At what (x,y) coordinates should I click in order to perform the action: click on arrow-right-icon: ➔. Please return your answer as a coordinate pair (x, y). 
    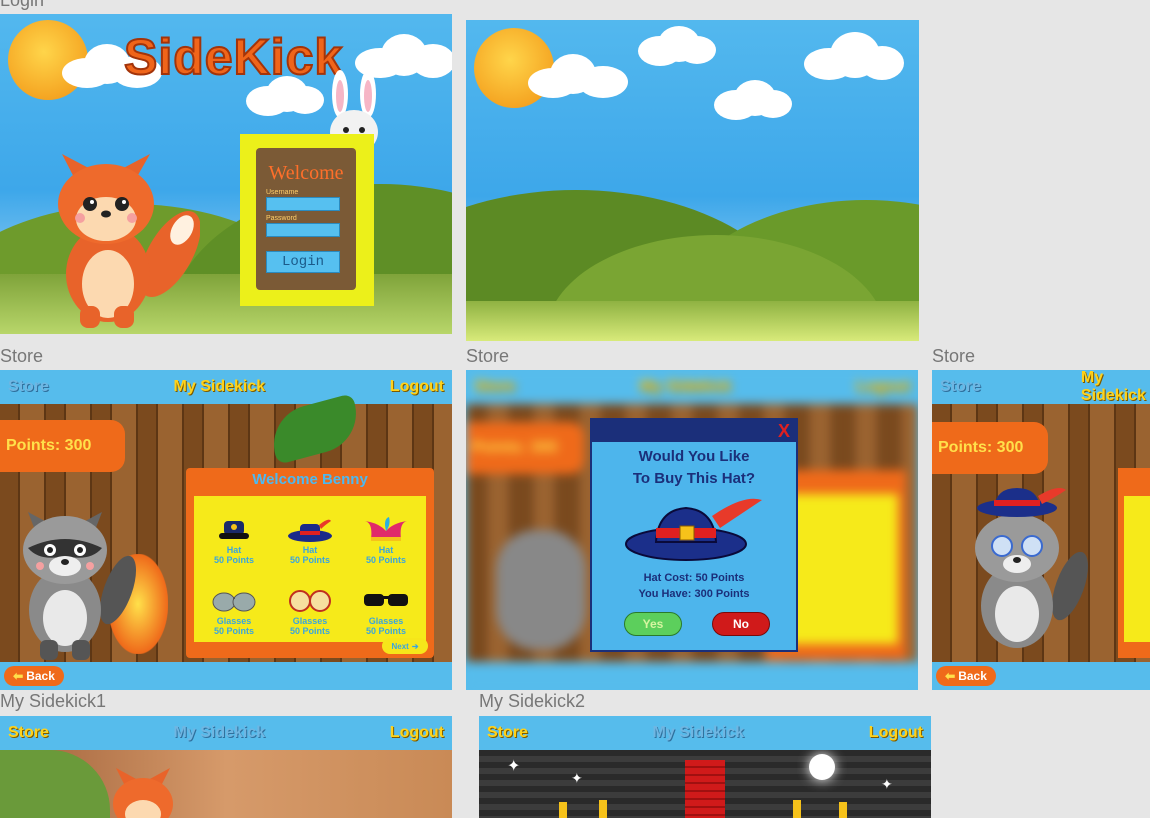
    Looking at the image, I should click on (415, 646).